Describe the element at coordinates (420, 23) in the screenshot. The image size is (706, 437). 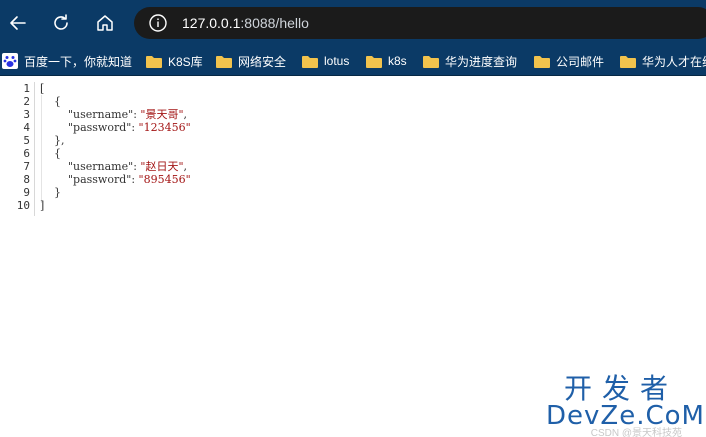
I see `address-bar: 127.0.0.1:8088/hello` at that location.